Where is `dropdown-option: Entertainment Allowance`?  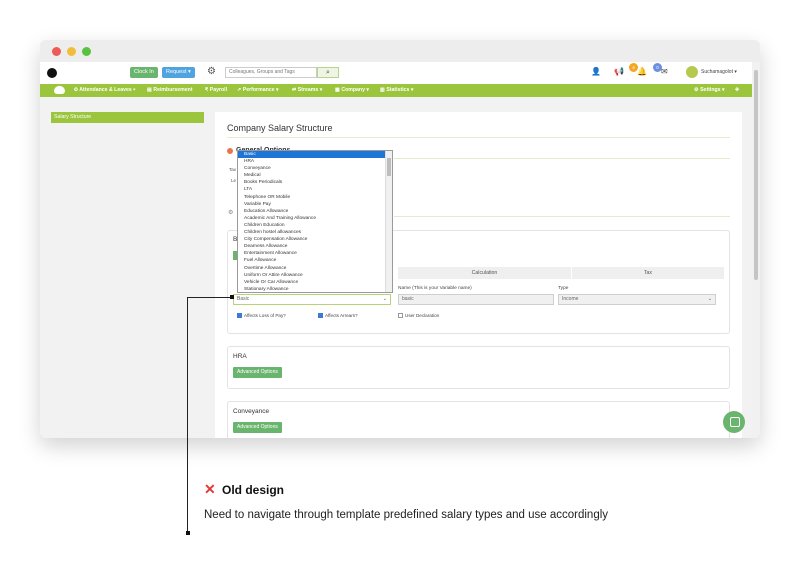 dropdown-option: Entertainment Allowance is located at coordinates (312, 253).